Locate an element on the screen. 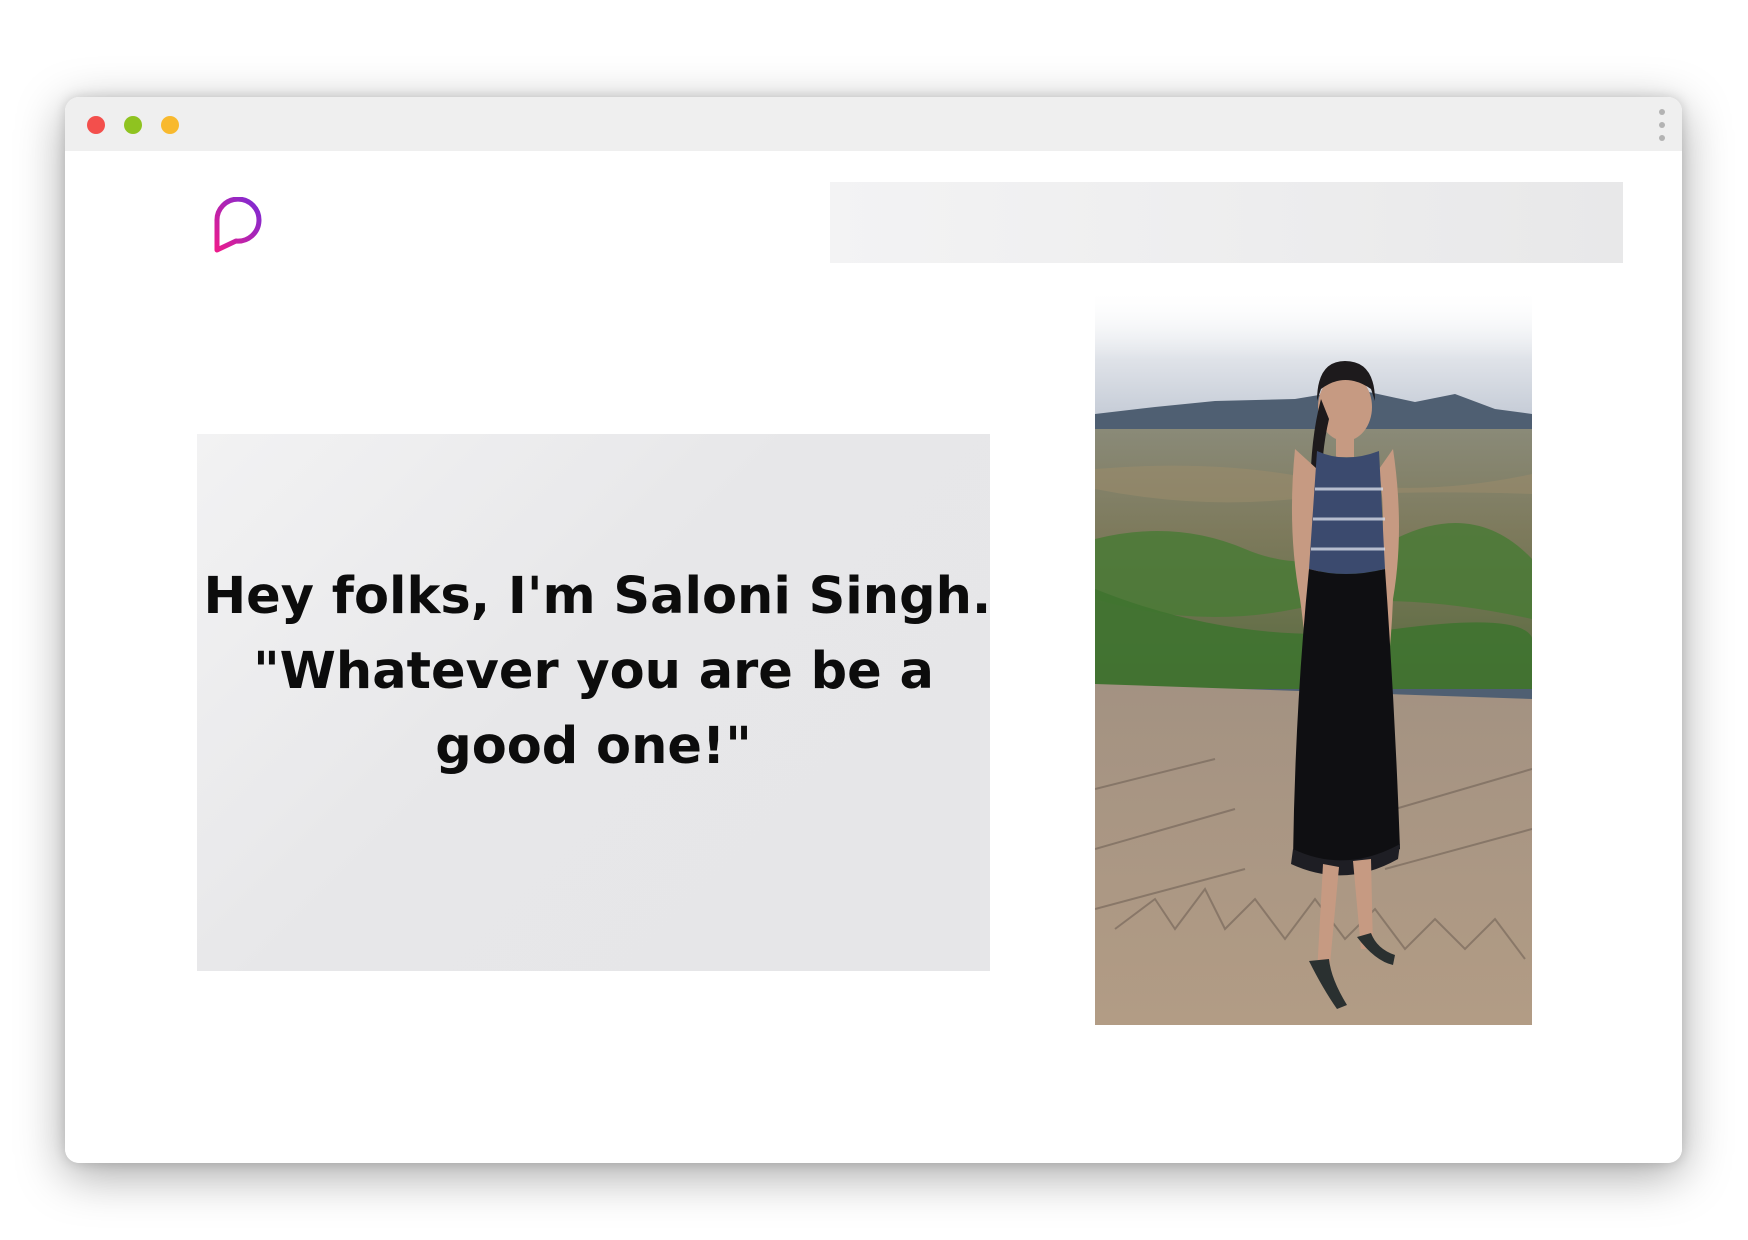 The image size is (1748, 1240). close-window-button is located at coordinates (96, 125).